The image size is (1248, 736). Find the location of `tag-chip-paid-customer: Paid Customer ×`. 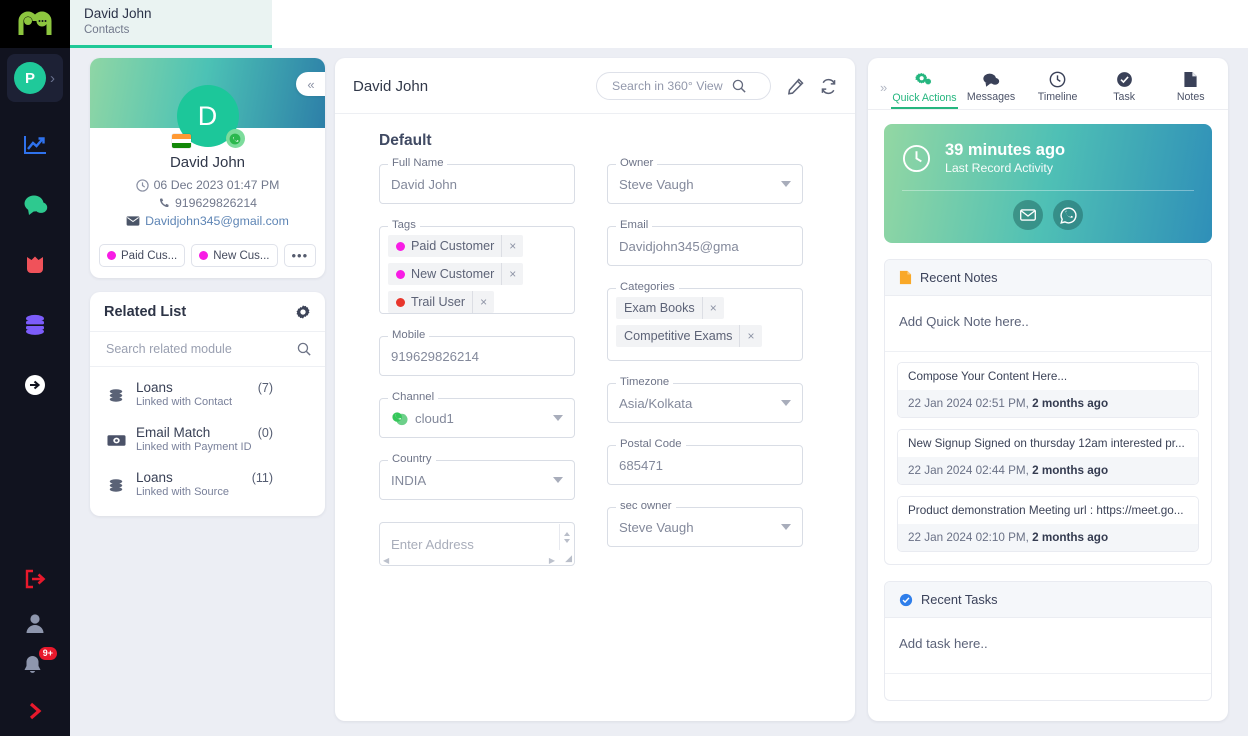

tag-chip-paid-customer: Paid Customer × is located at coordinates (456, 246).